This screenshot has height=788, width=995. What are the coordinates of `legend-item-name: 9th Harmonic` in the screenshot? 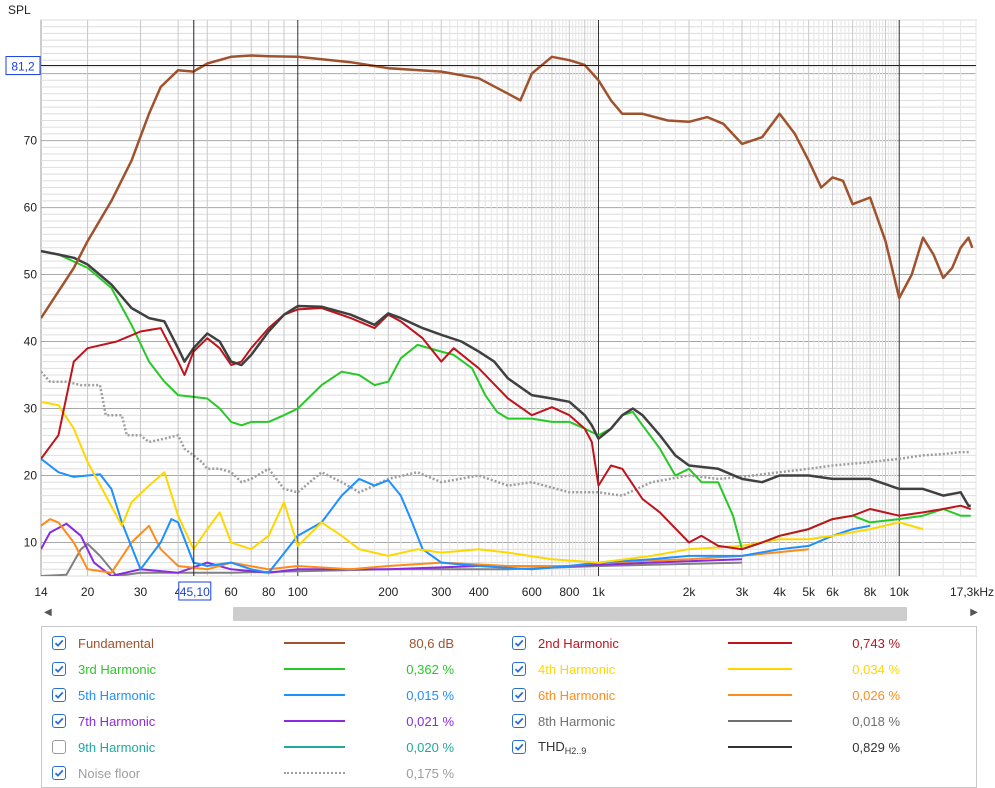 It's located at (116, 747).